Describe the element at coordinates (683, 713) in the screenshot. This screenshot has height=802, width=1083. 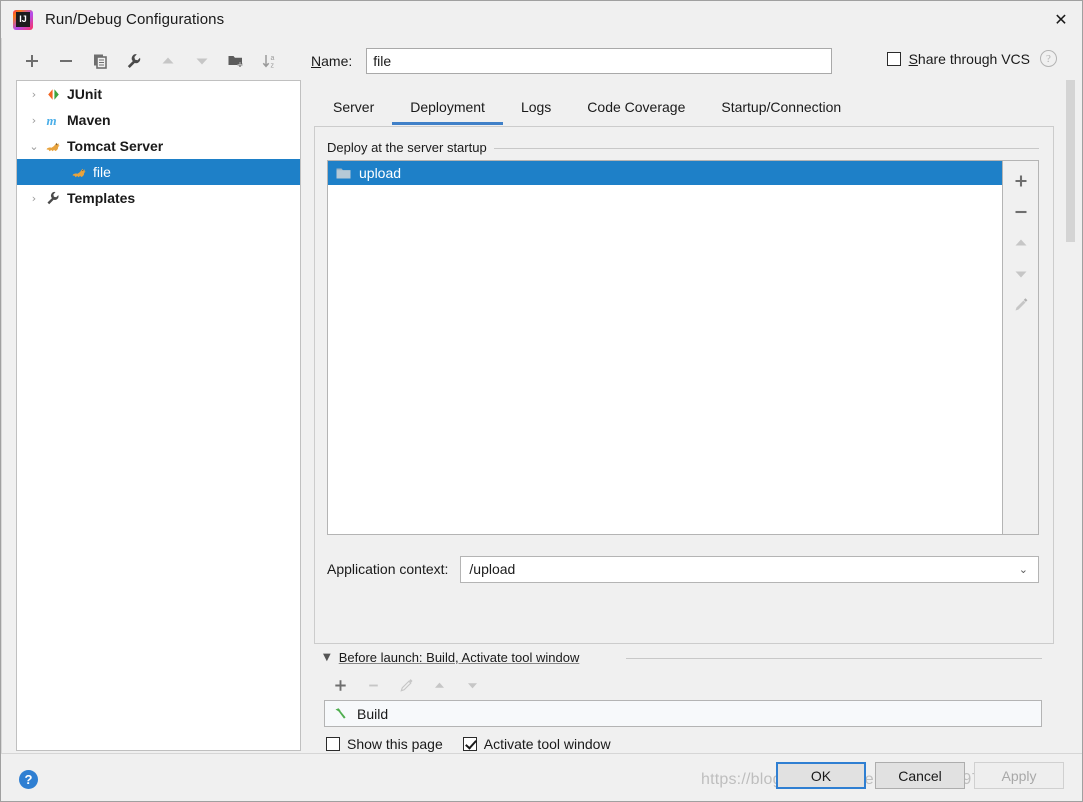
I see `before-launch-task-row: Build` at that location.